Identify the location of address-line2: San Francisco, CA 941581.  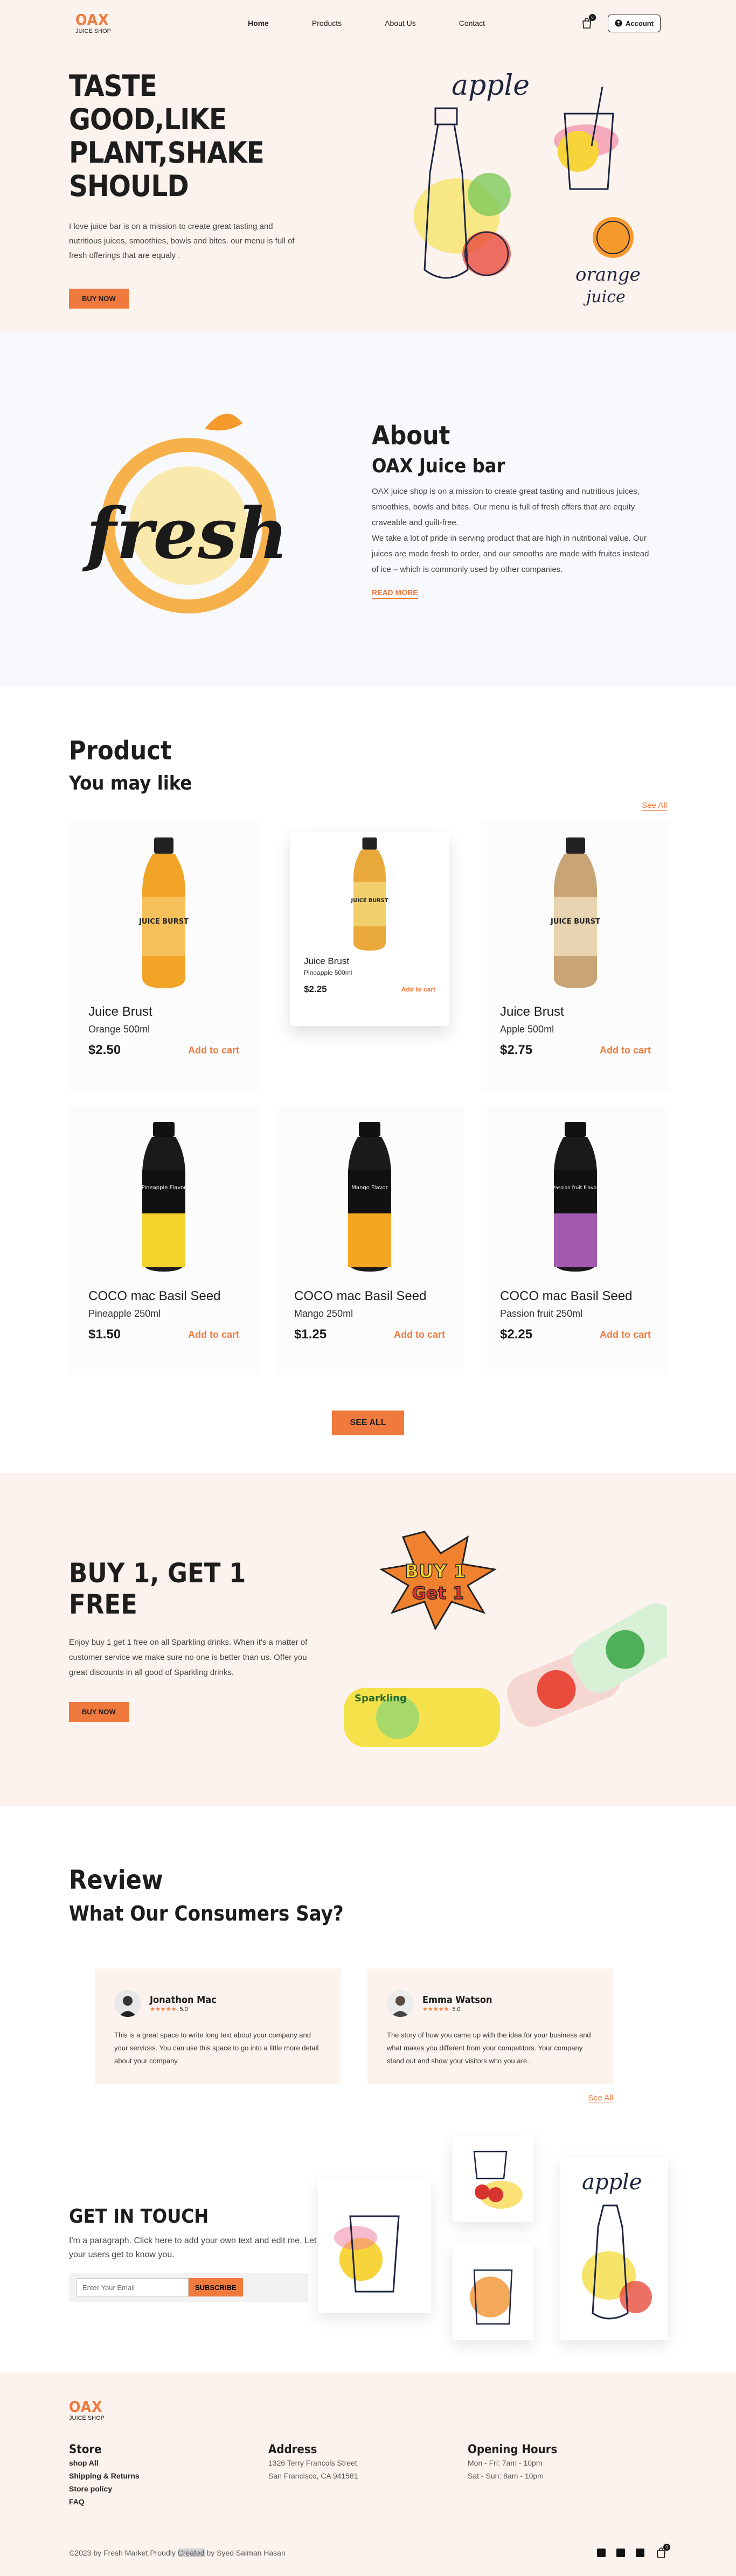
(313, 2476).